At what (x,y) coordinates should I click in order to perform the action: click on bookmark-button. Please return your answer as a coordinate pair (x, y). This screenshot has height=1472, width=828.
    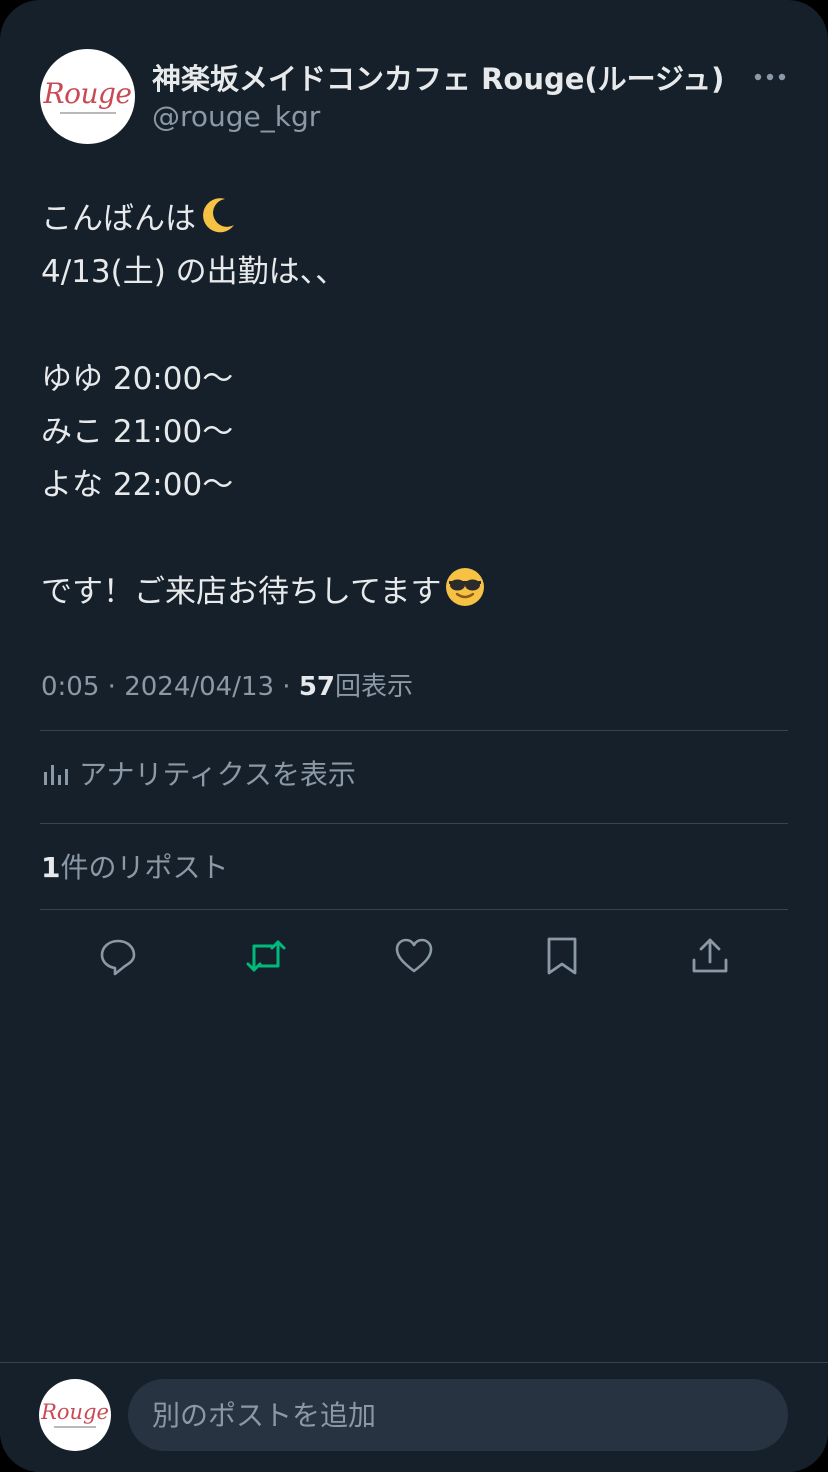
    Looking at the image, I should click on (562, 956).